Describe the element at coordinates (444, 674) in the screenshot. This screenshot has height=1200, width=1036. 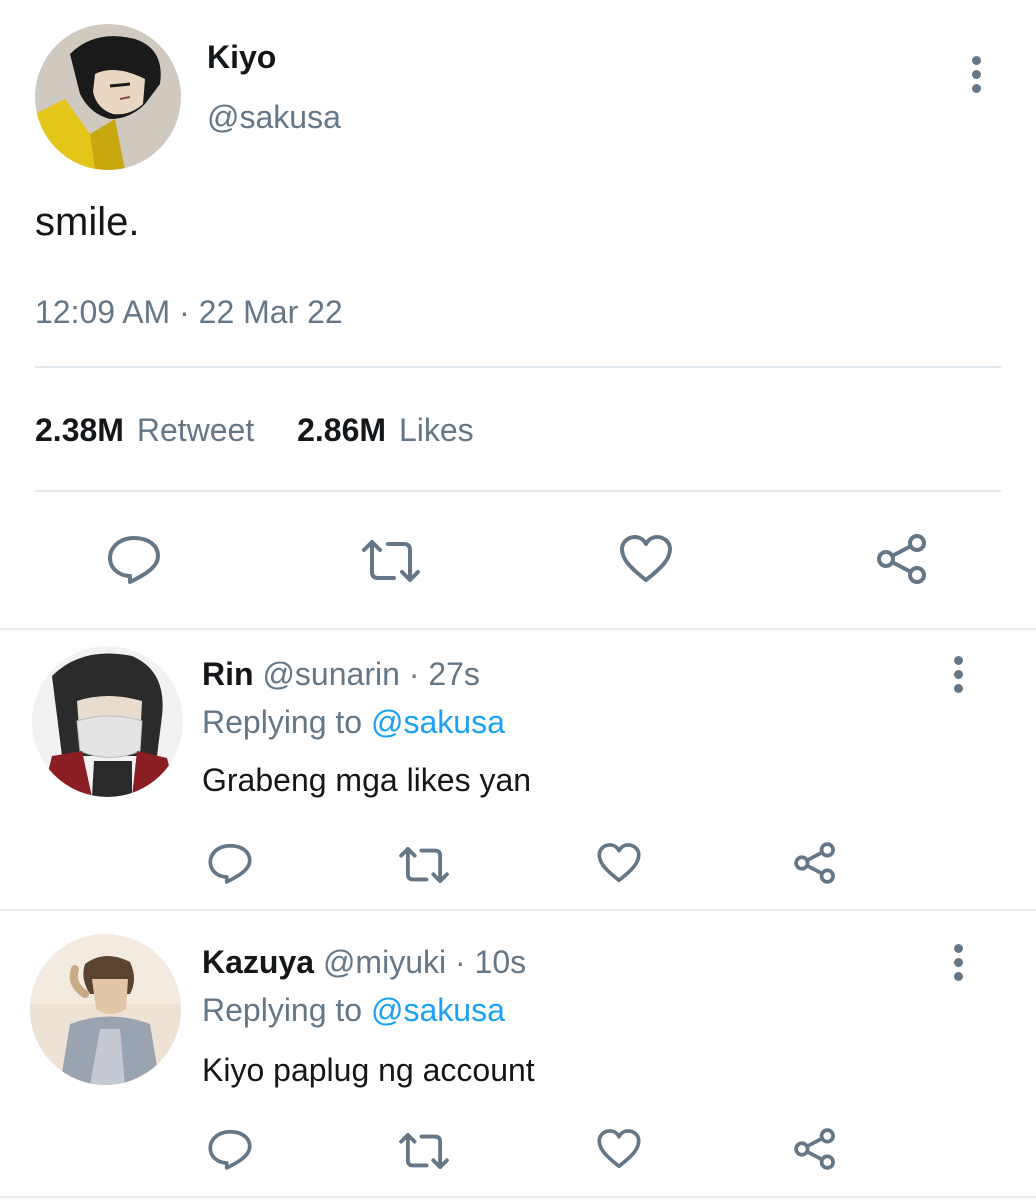
I see `reply-time: · 27s` at that location.